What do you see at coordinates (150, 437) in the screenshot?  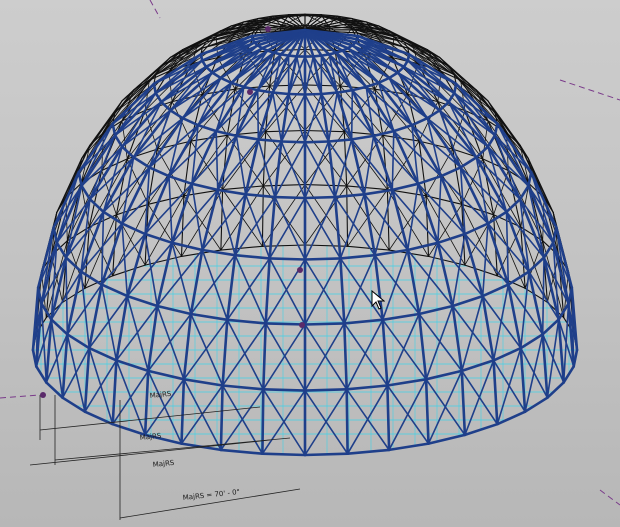 I see `dimension-label-secondary-2: MajRS` at bounding box center [150, 437].